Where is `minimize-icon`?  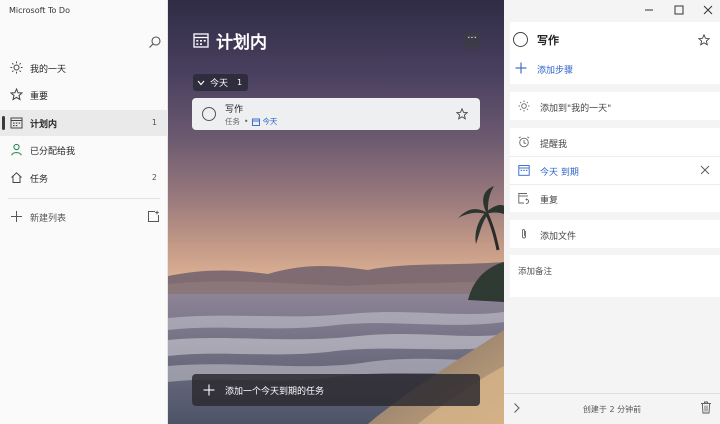
minimize-icon is located at coordinates (649, 10).